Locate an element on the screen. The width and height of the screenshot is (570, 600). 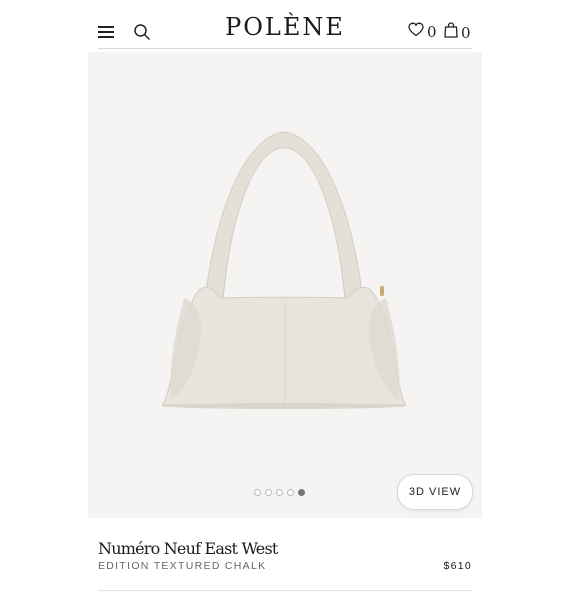
carousel-pagination is located at coordinates (279, 492).